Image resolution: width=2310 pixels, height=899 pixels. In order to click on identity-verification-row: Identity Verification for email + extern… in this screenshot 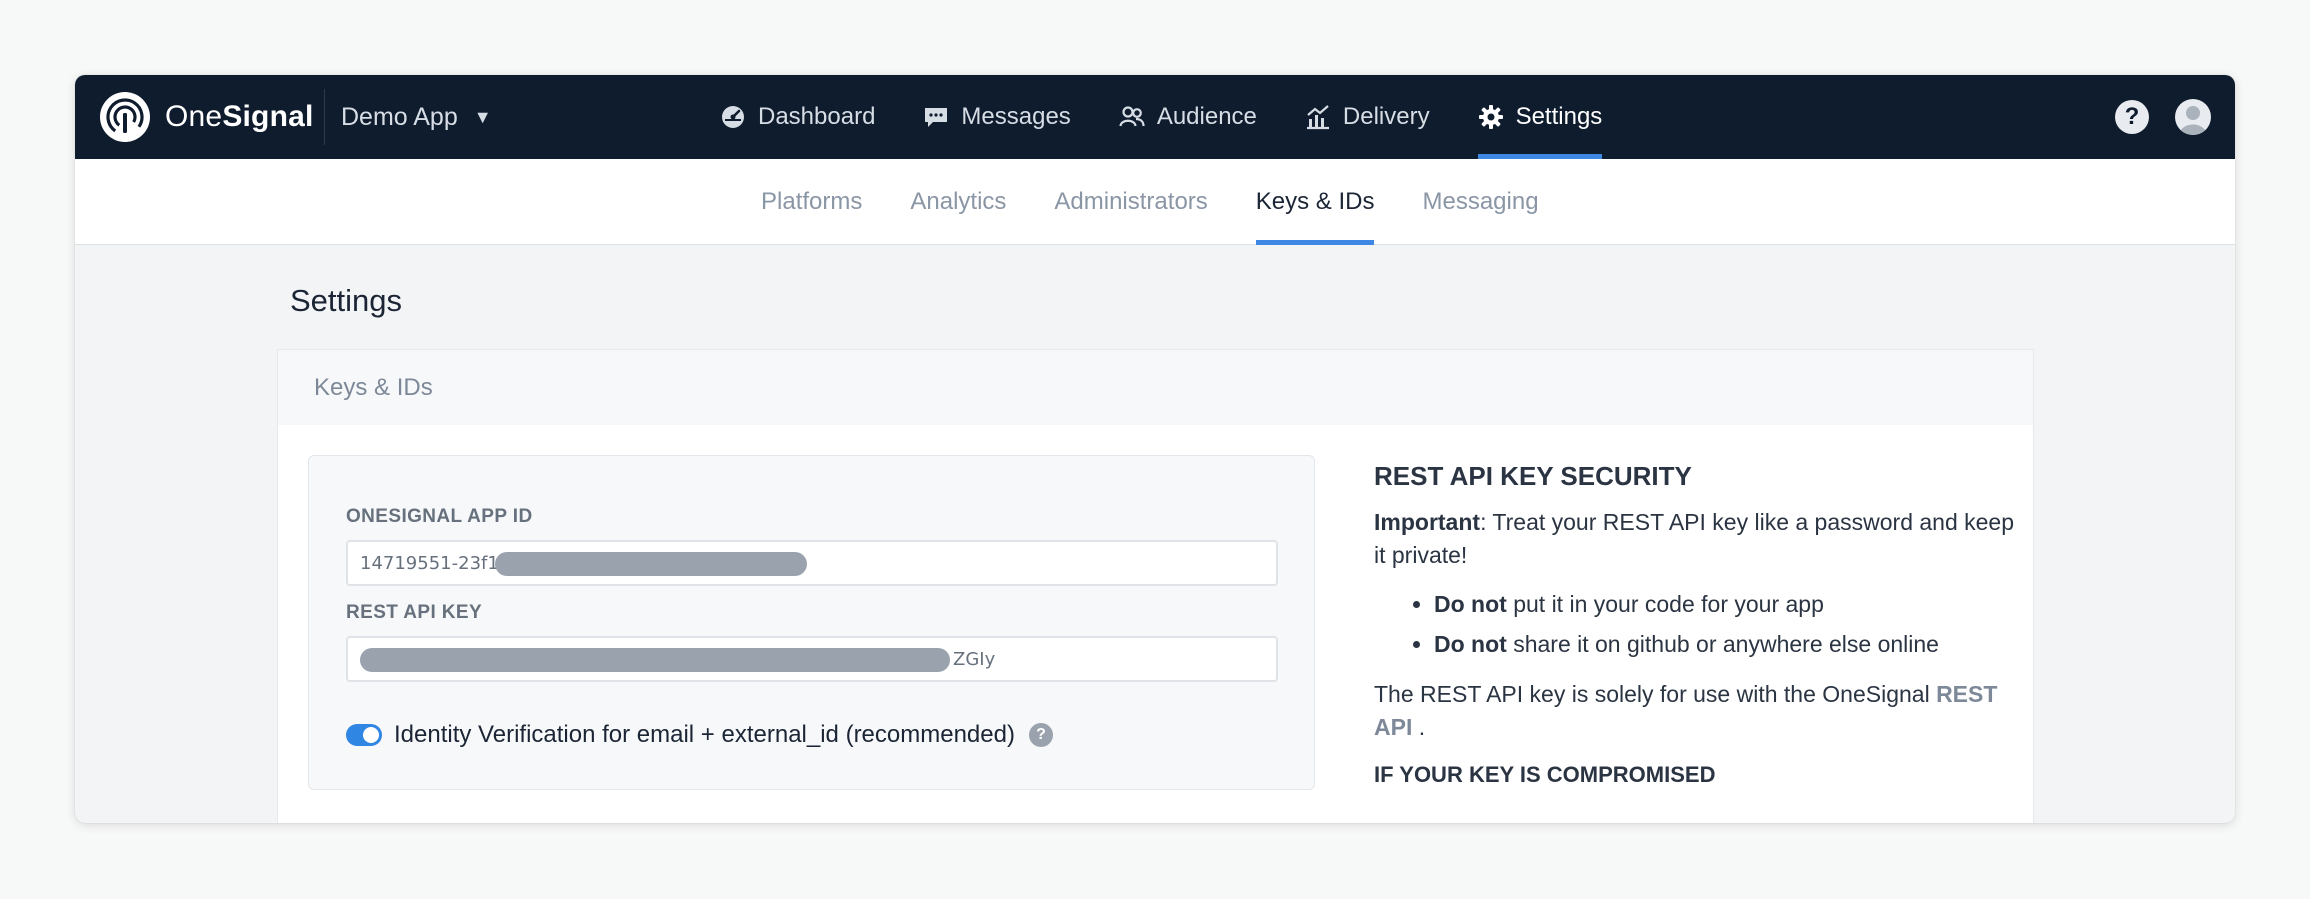, I will do `click(699, 735)`.